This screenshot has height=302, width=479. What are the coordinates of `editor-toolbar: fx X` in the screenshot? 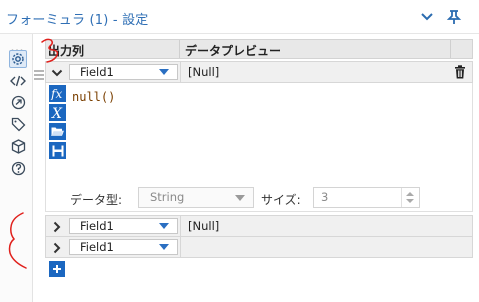 It's located at (57, 123).